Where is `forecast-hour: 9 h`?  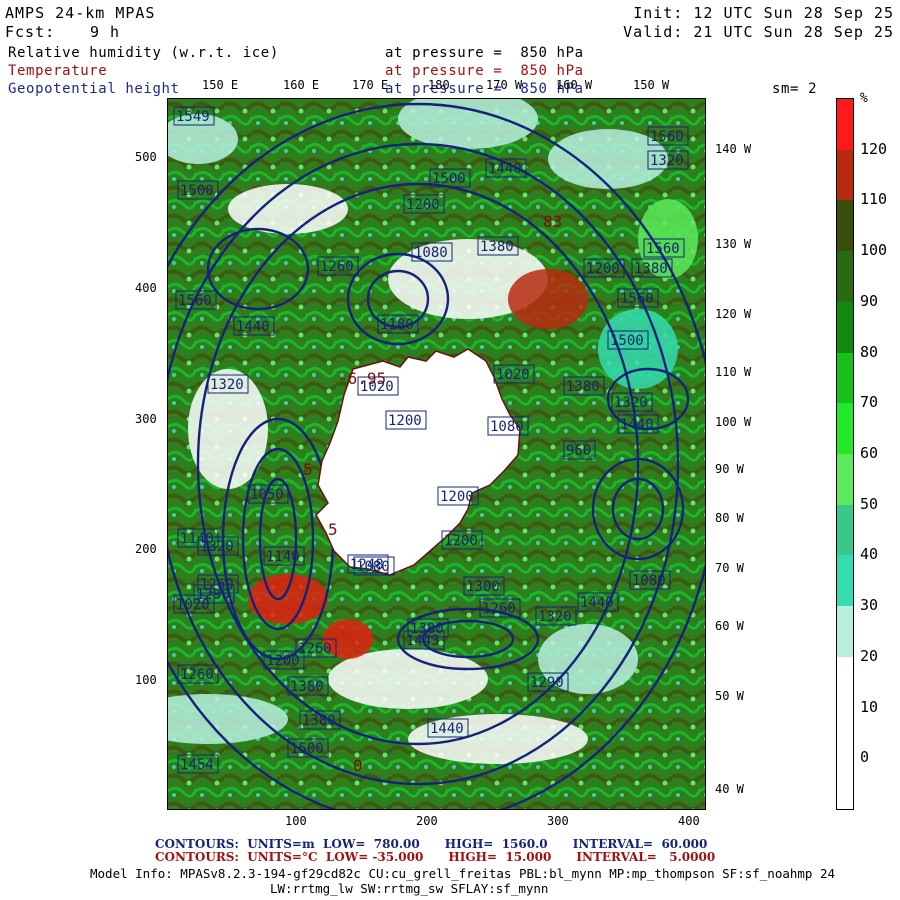
forecast-hour: 9 h is located at coordinates (105, 32).